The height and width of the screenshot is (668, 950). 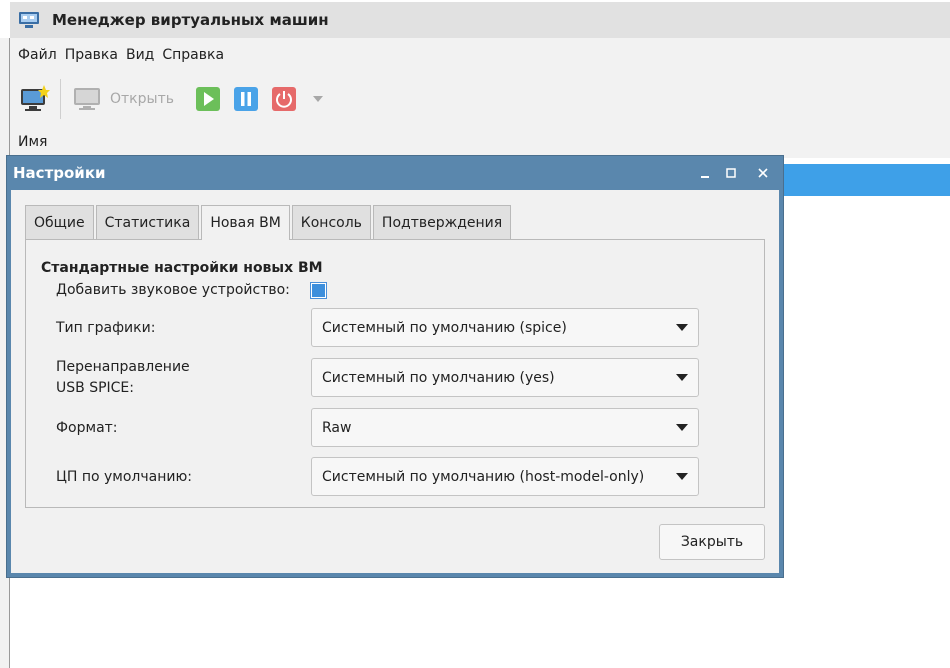 What do you see at coordinates (32, 142) in the screenshot?
I see `column-name-header: Имя` at bounding box center [32, 142].